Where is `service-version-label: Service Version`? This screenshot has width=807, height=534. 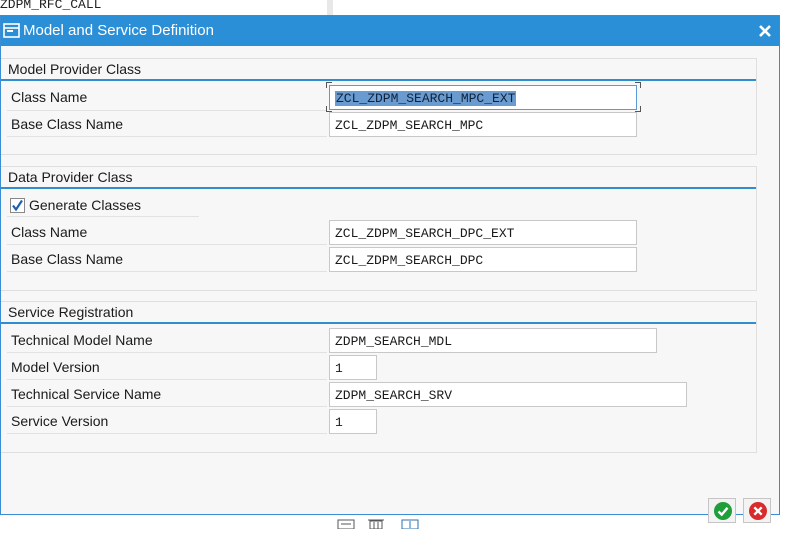
service-version-label: Service Version is located at coordinates (60, 421).